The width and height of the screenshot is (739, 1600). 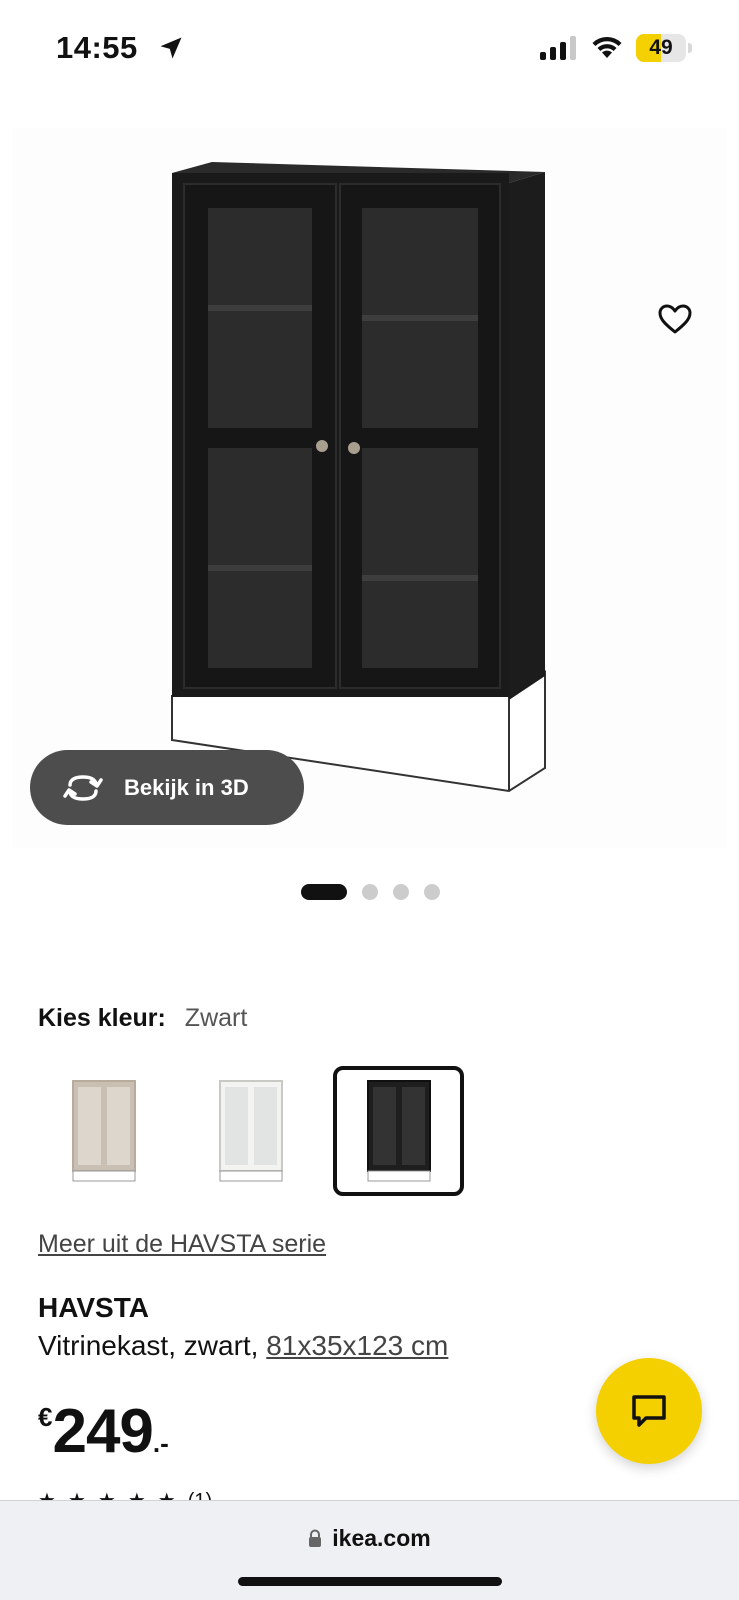 I want to click on color-swatch-black, so click(x=398, y=1131).